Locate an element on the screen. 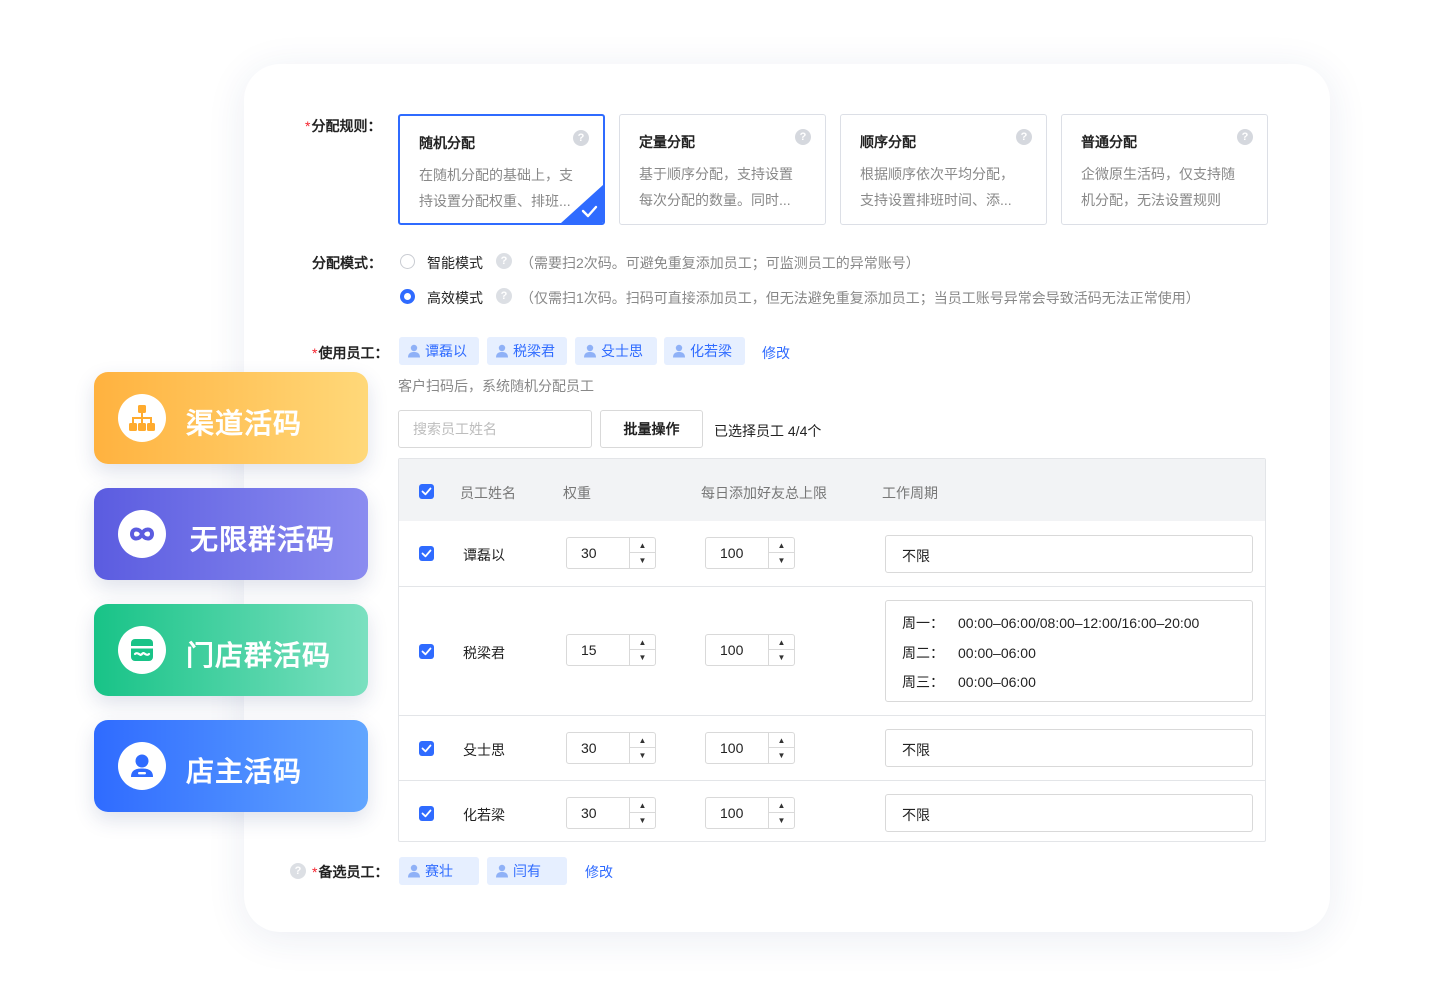 This screenshot has width=1440, height=1000. backup-employees-label: *备选员工： is located at coordinates (350, 872).